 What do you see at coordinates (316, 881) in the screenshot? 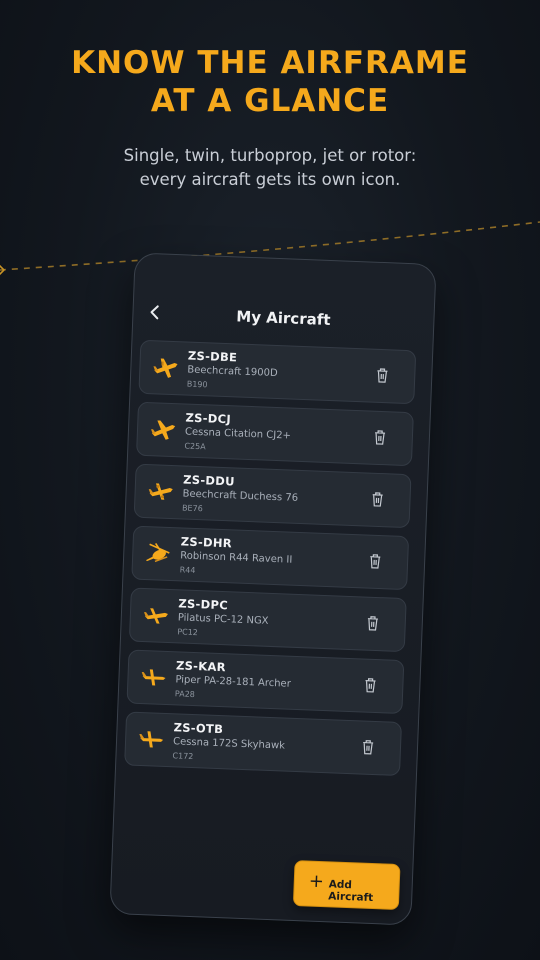
I see `plus-icon: +` at bounding box center [316, 881].